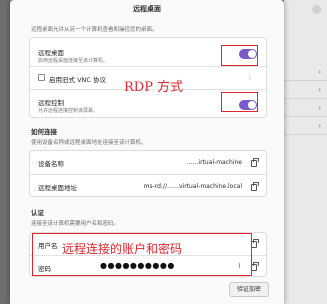 This screenshot has height=304, width=327. What do you see at coordinates (249, 289) in the screenshot?
I see `verify-encryption-button: 验证加密` at bounding box center [249, 289].